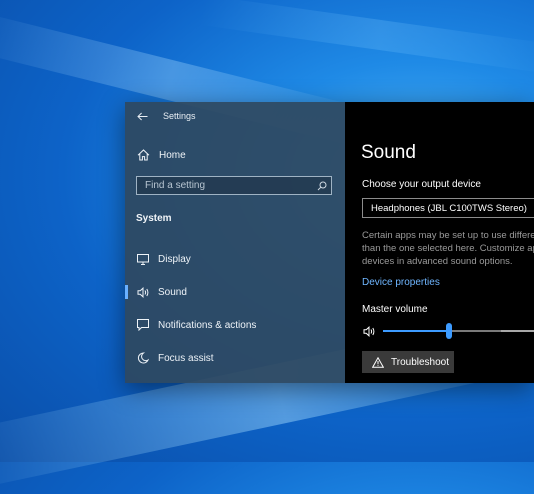  Describe the element at coordinates (322, 185) in the screenshot. I see `search-icon` at that location.